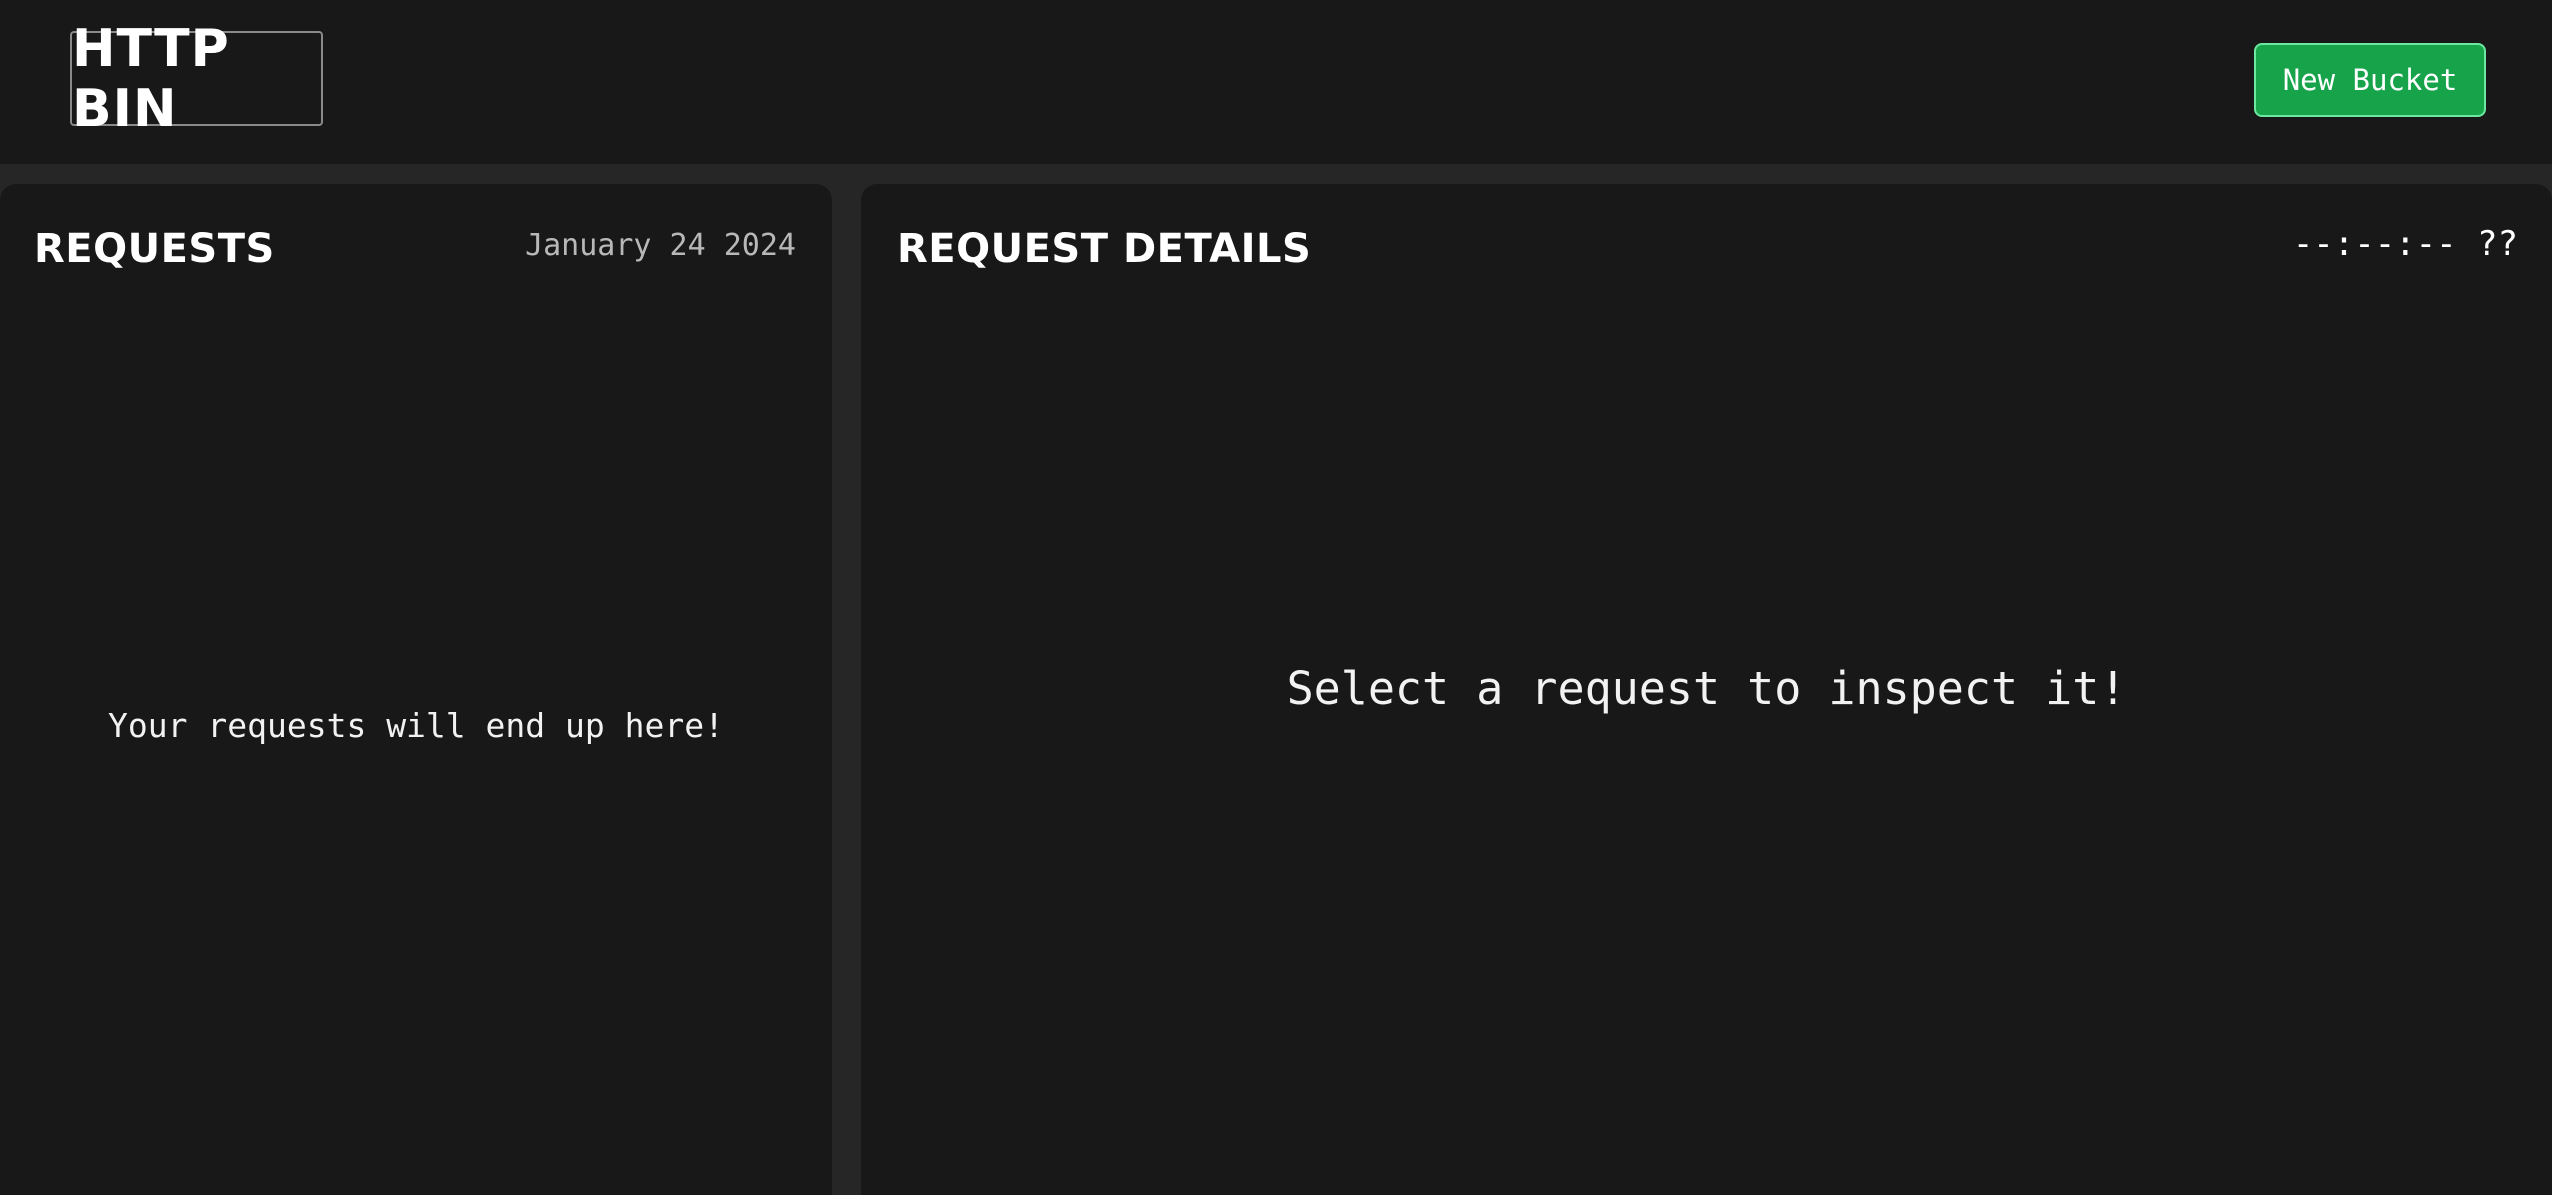 This screenshot has height=1195, width=2552. What do you see at coordinates (1104, 249) in the screenshot?
I see `request-details-title: REQUEST DETAILS` at bounding box center [1104, 249].